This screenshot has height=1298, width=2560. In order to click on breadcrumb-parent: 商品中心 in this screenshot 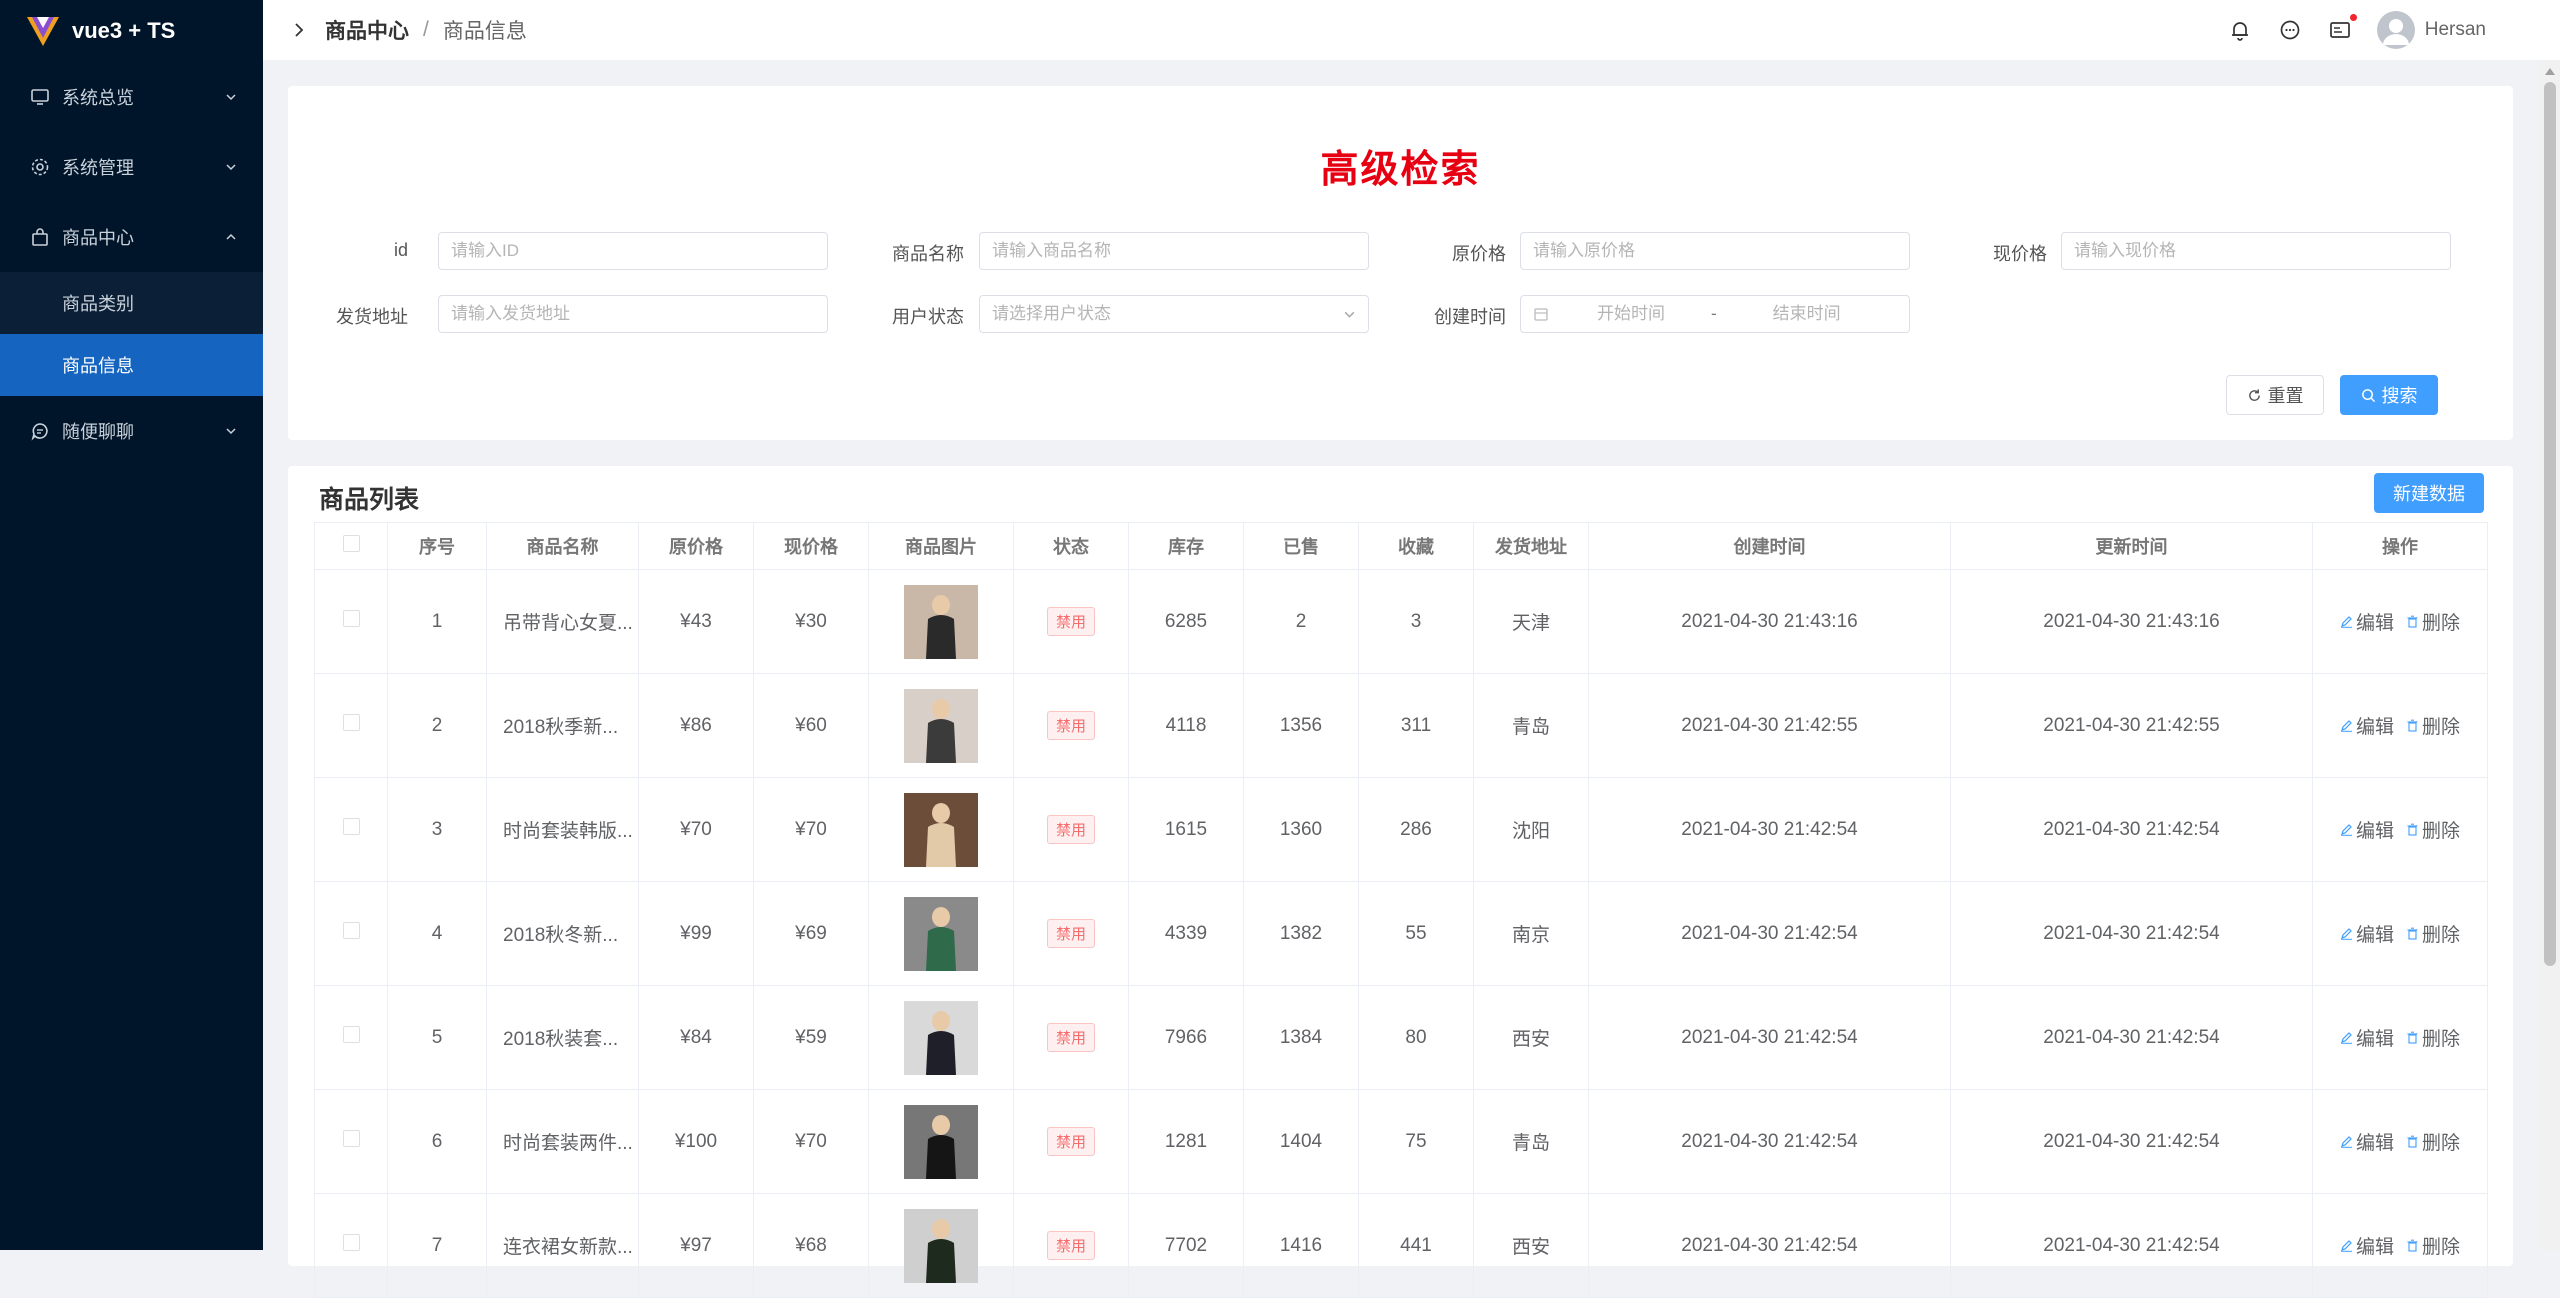, I will do `click(367, 30)`.